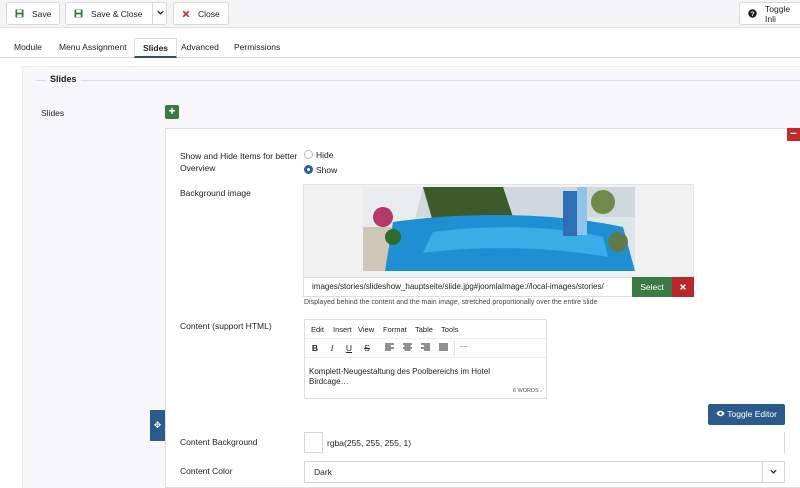 This screenshot has height=488, width=800. What do you see at coordinates (400, 14) in the screenshot?
I see `toolbar: Save Save & Close Close ? Toggle Inli` at bounding box center [400, 14].